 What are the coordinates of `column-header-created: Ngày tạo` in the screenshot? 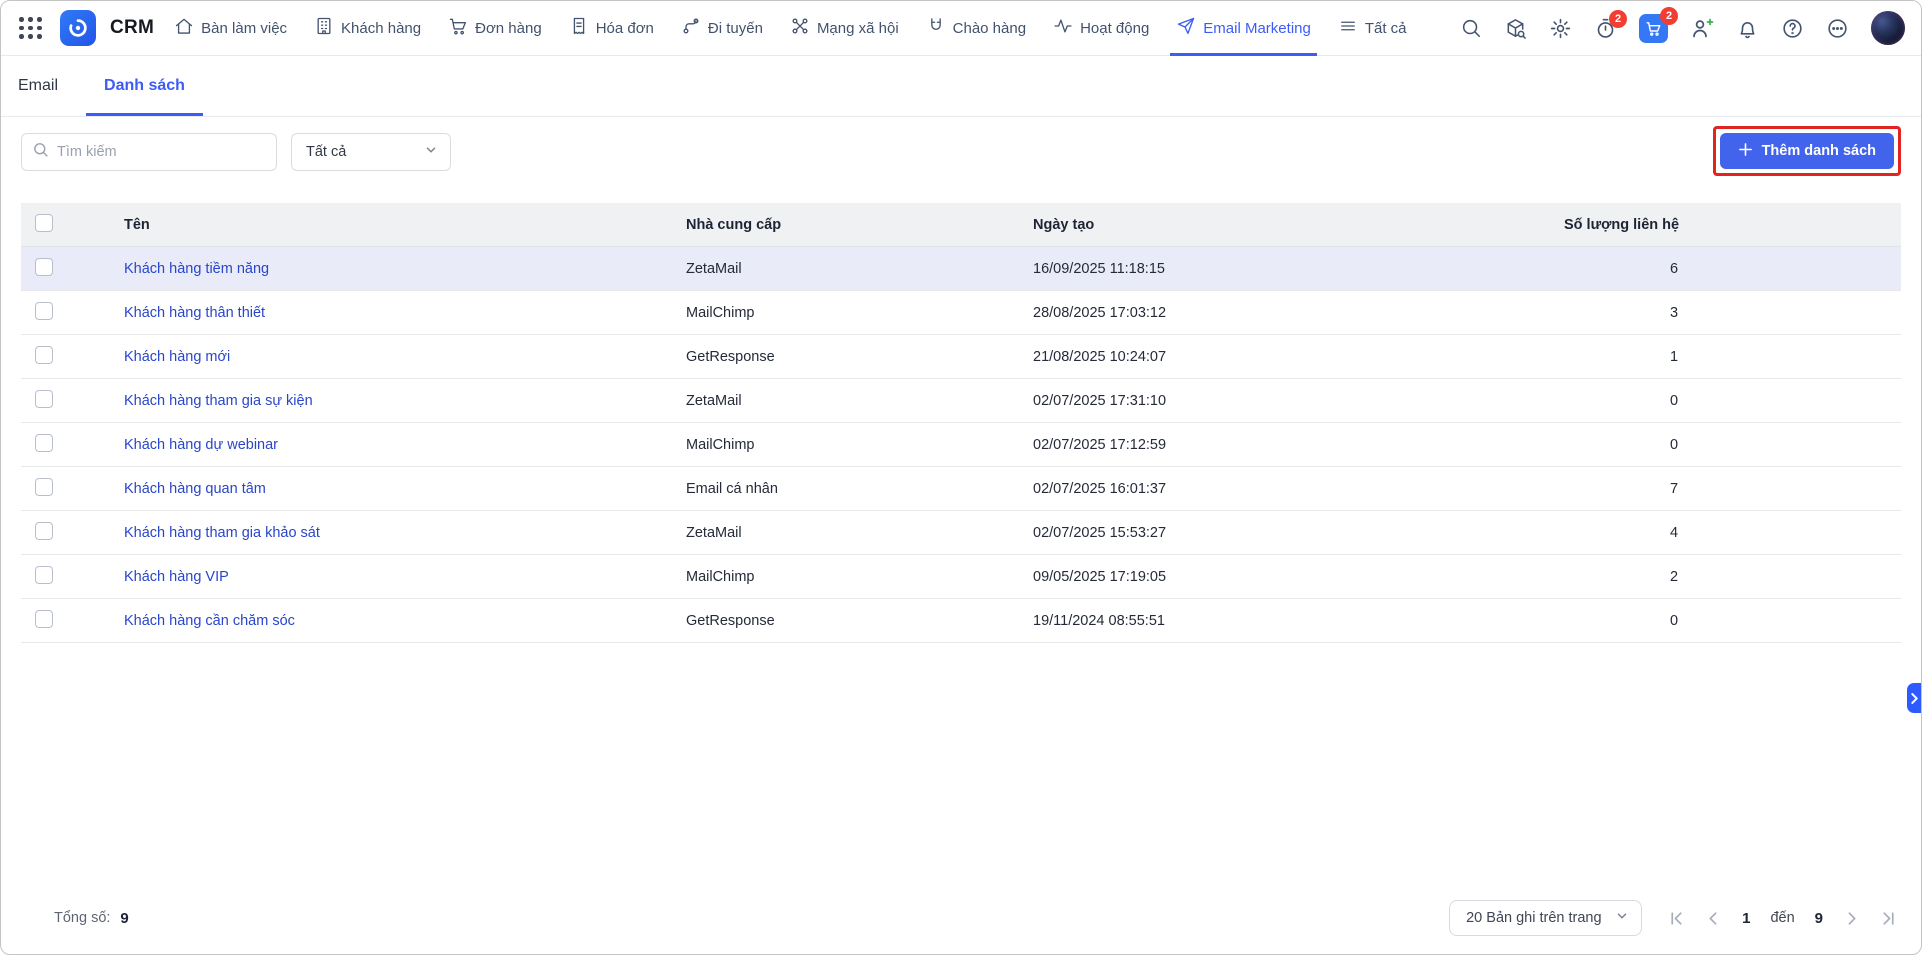 It's located at (1064, 224).